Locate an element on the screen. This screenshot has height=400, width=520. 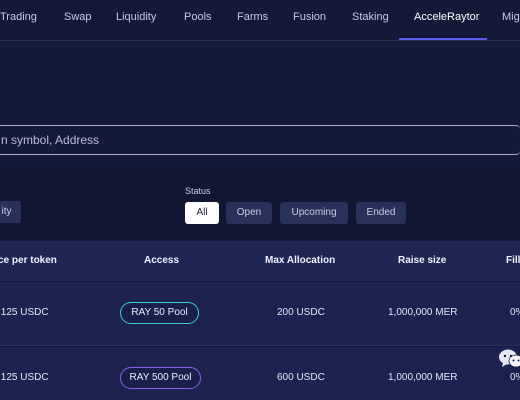
nav-item-fusion: Fusion is located at coordinates (309, 20).